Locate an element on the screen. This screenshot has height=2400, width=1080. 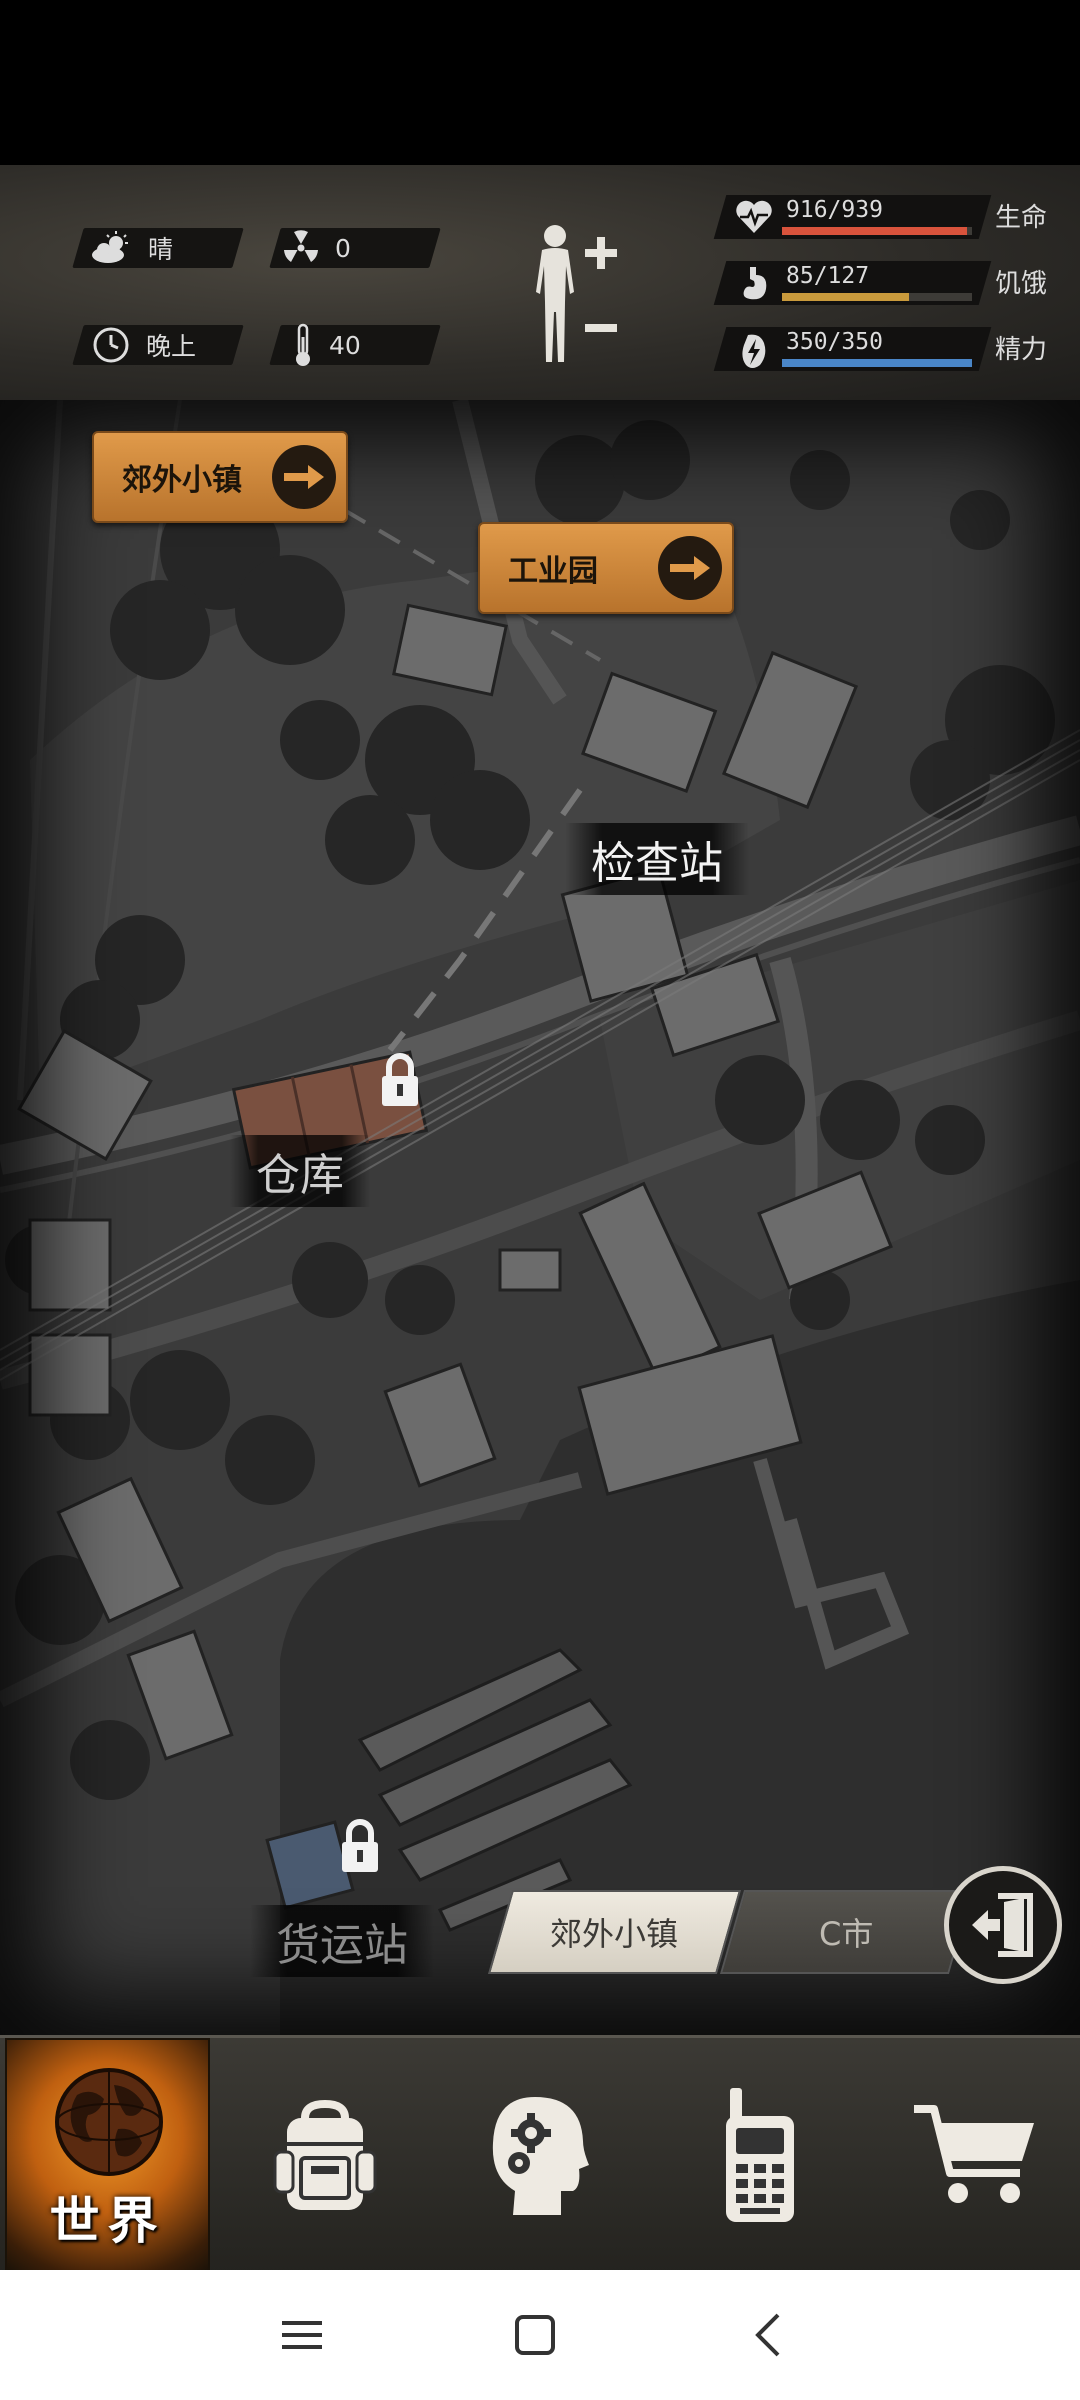
freight-station-location: 货运站 is located at coordinates (342, 1941).